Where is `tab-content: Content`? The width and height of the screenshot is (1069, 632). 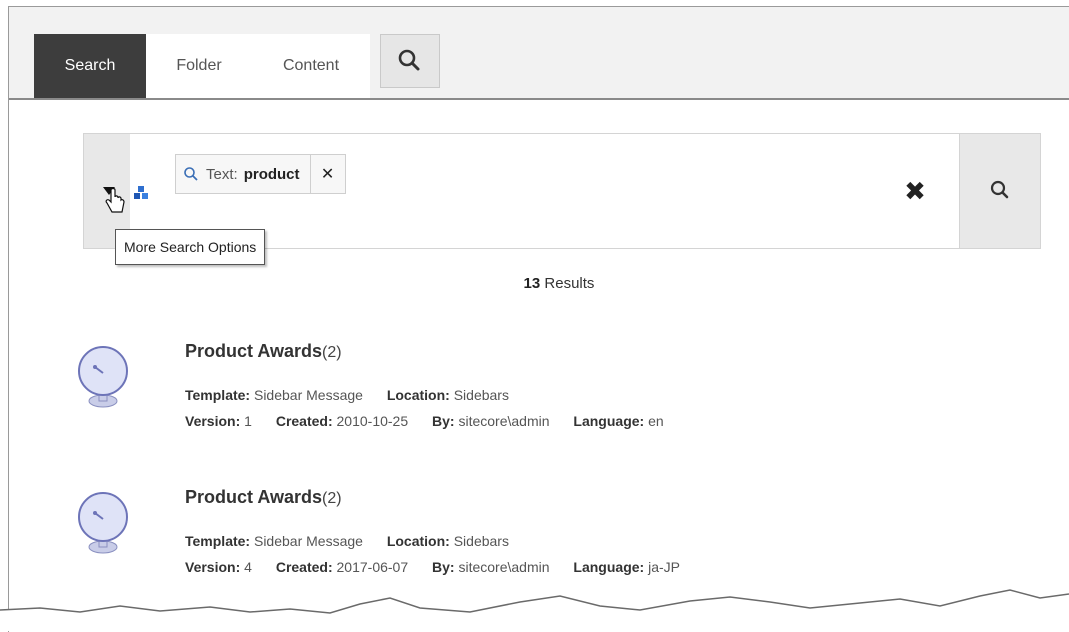
tab-content: Content is located at coordinates (311, 66).